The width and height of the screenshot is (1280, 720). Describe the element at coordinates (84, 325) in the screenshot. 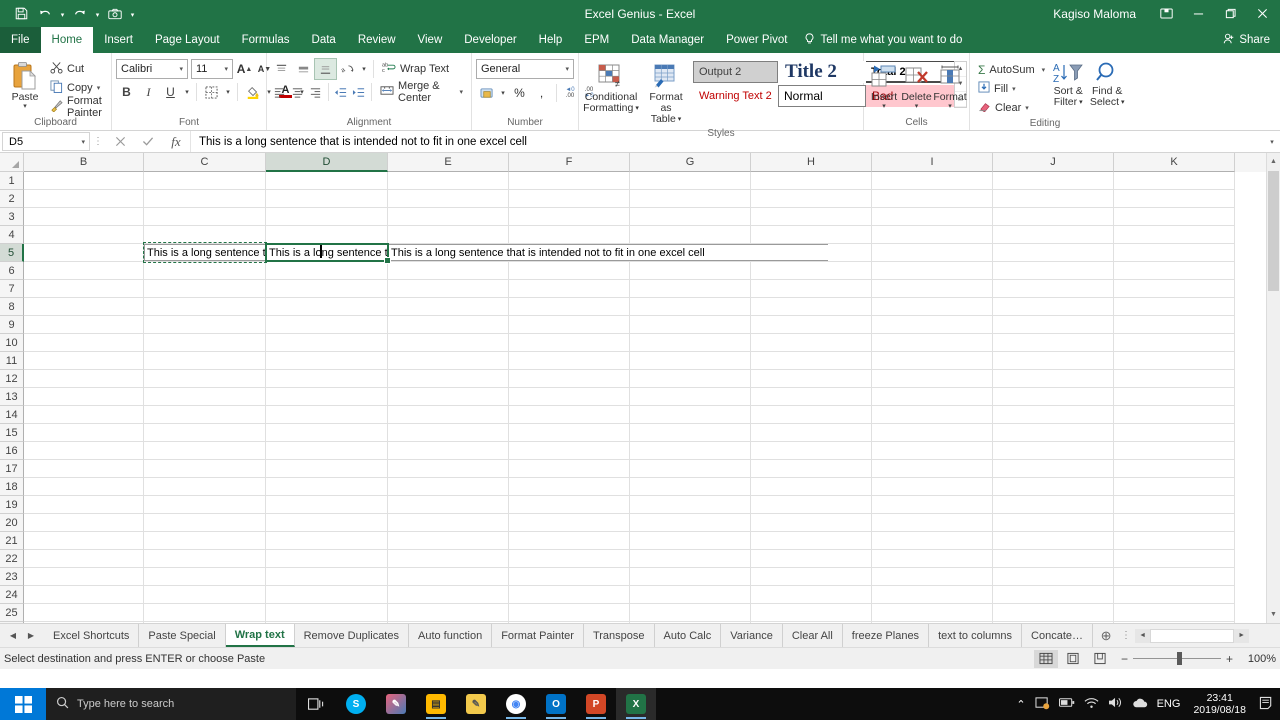

I see `cell-B9` at that location.